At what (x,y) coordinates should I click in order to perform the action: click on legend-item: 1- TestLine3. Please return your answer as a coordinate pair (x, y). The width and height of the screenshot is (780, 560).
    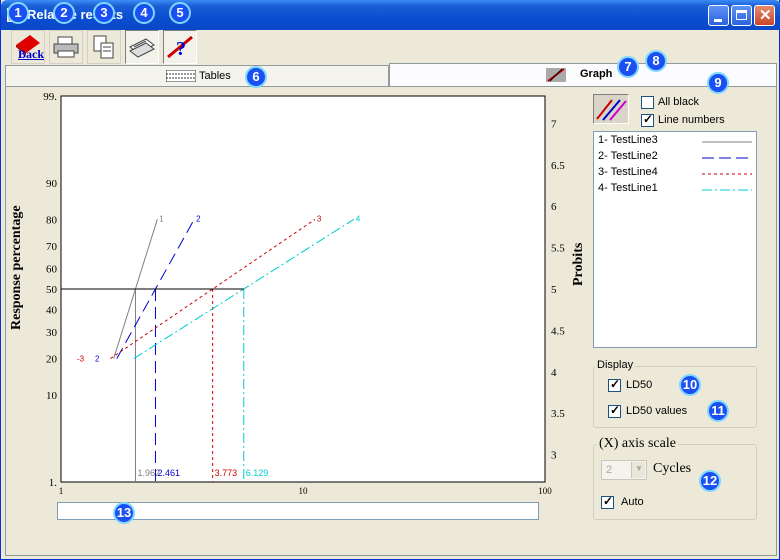
    Looking at the image, I should click on (628, 140).